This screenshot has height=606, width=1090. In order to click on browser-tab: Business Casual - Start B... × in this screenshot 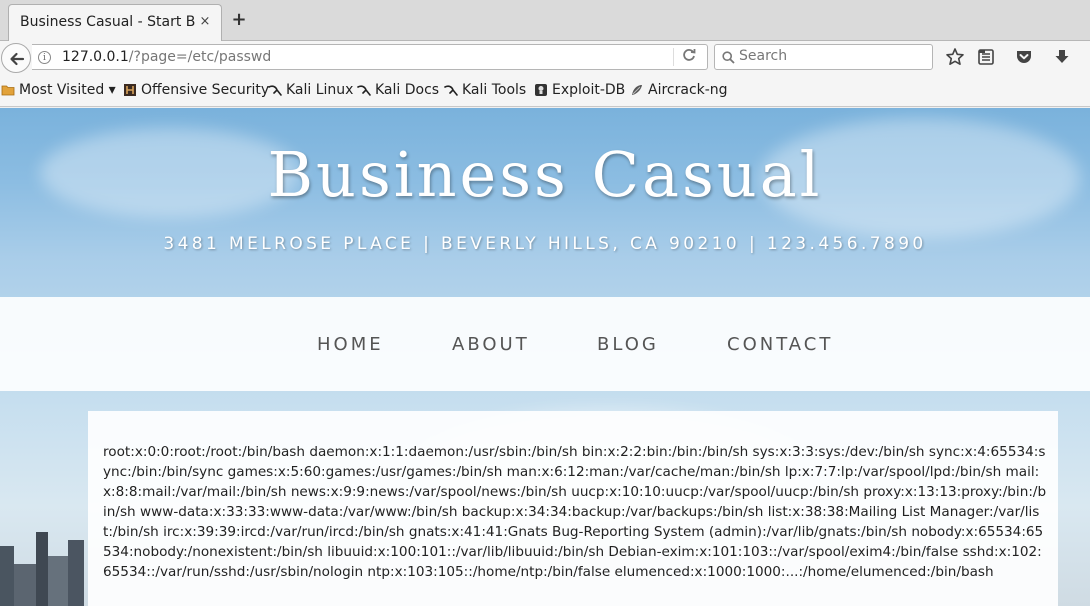, I will do `click(115, 22)`.